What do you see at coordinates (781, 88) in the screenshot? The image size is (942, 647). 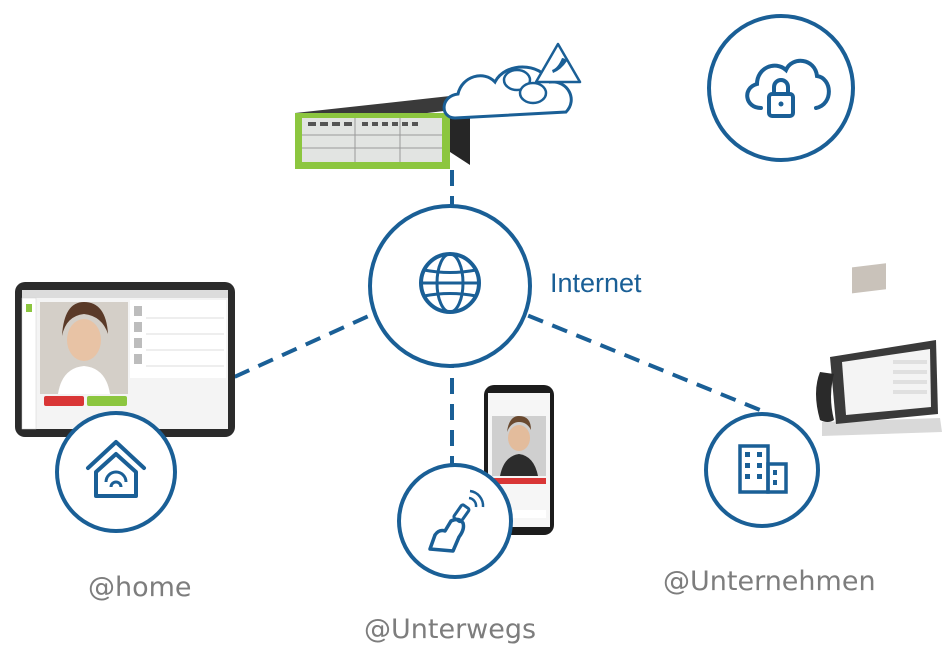 I see `cloud-lock-icon` at bounding box center [781, 88].